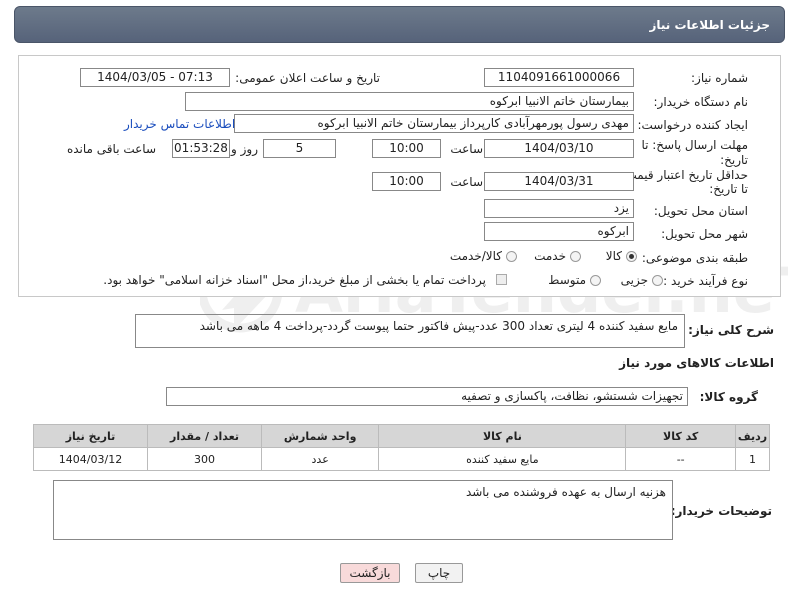  Describe the element at coordinates (709, 25) in the screenshot. I see `page-title: جزئیات اطلاعات نیاز` at that location.